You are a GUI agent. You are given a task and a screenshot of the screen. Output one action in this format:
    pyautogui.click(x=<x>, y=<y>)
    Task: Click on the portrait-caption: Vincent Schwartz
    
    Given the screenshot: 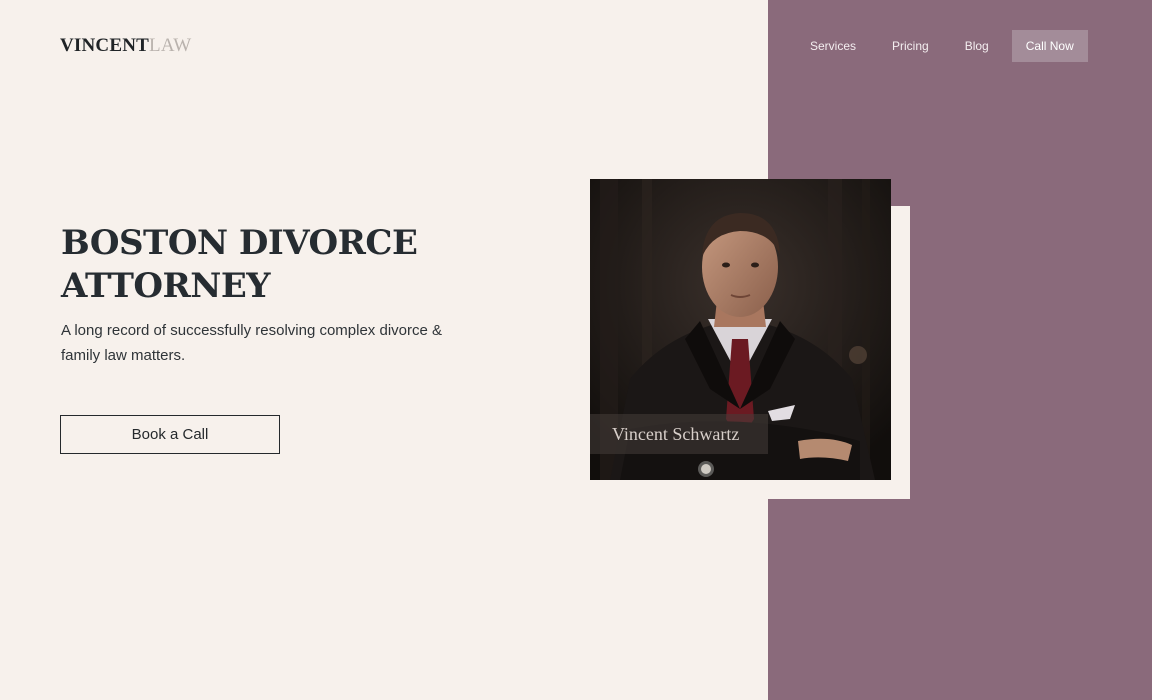 What is the action you would take?
    pyautogui.click(x=679, y=434)
    